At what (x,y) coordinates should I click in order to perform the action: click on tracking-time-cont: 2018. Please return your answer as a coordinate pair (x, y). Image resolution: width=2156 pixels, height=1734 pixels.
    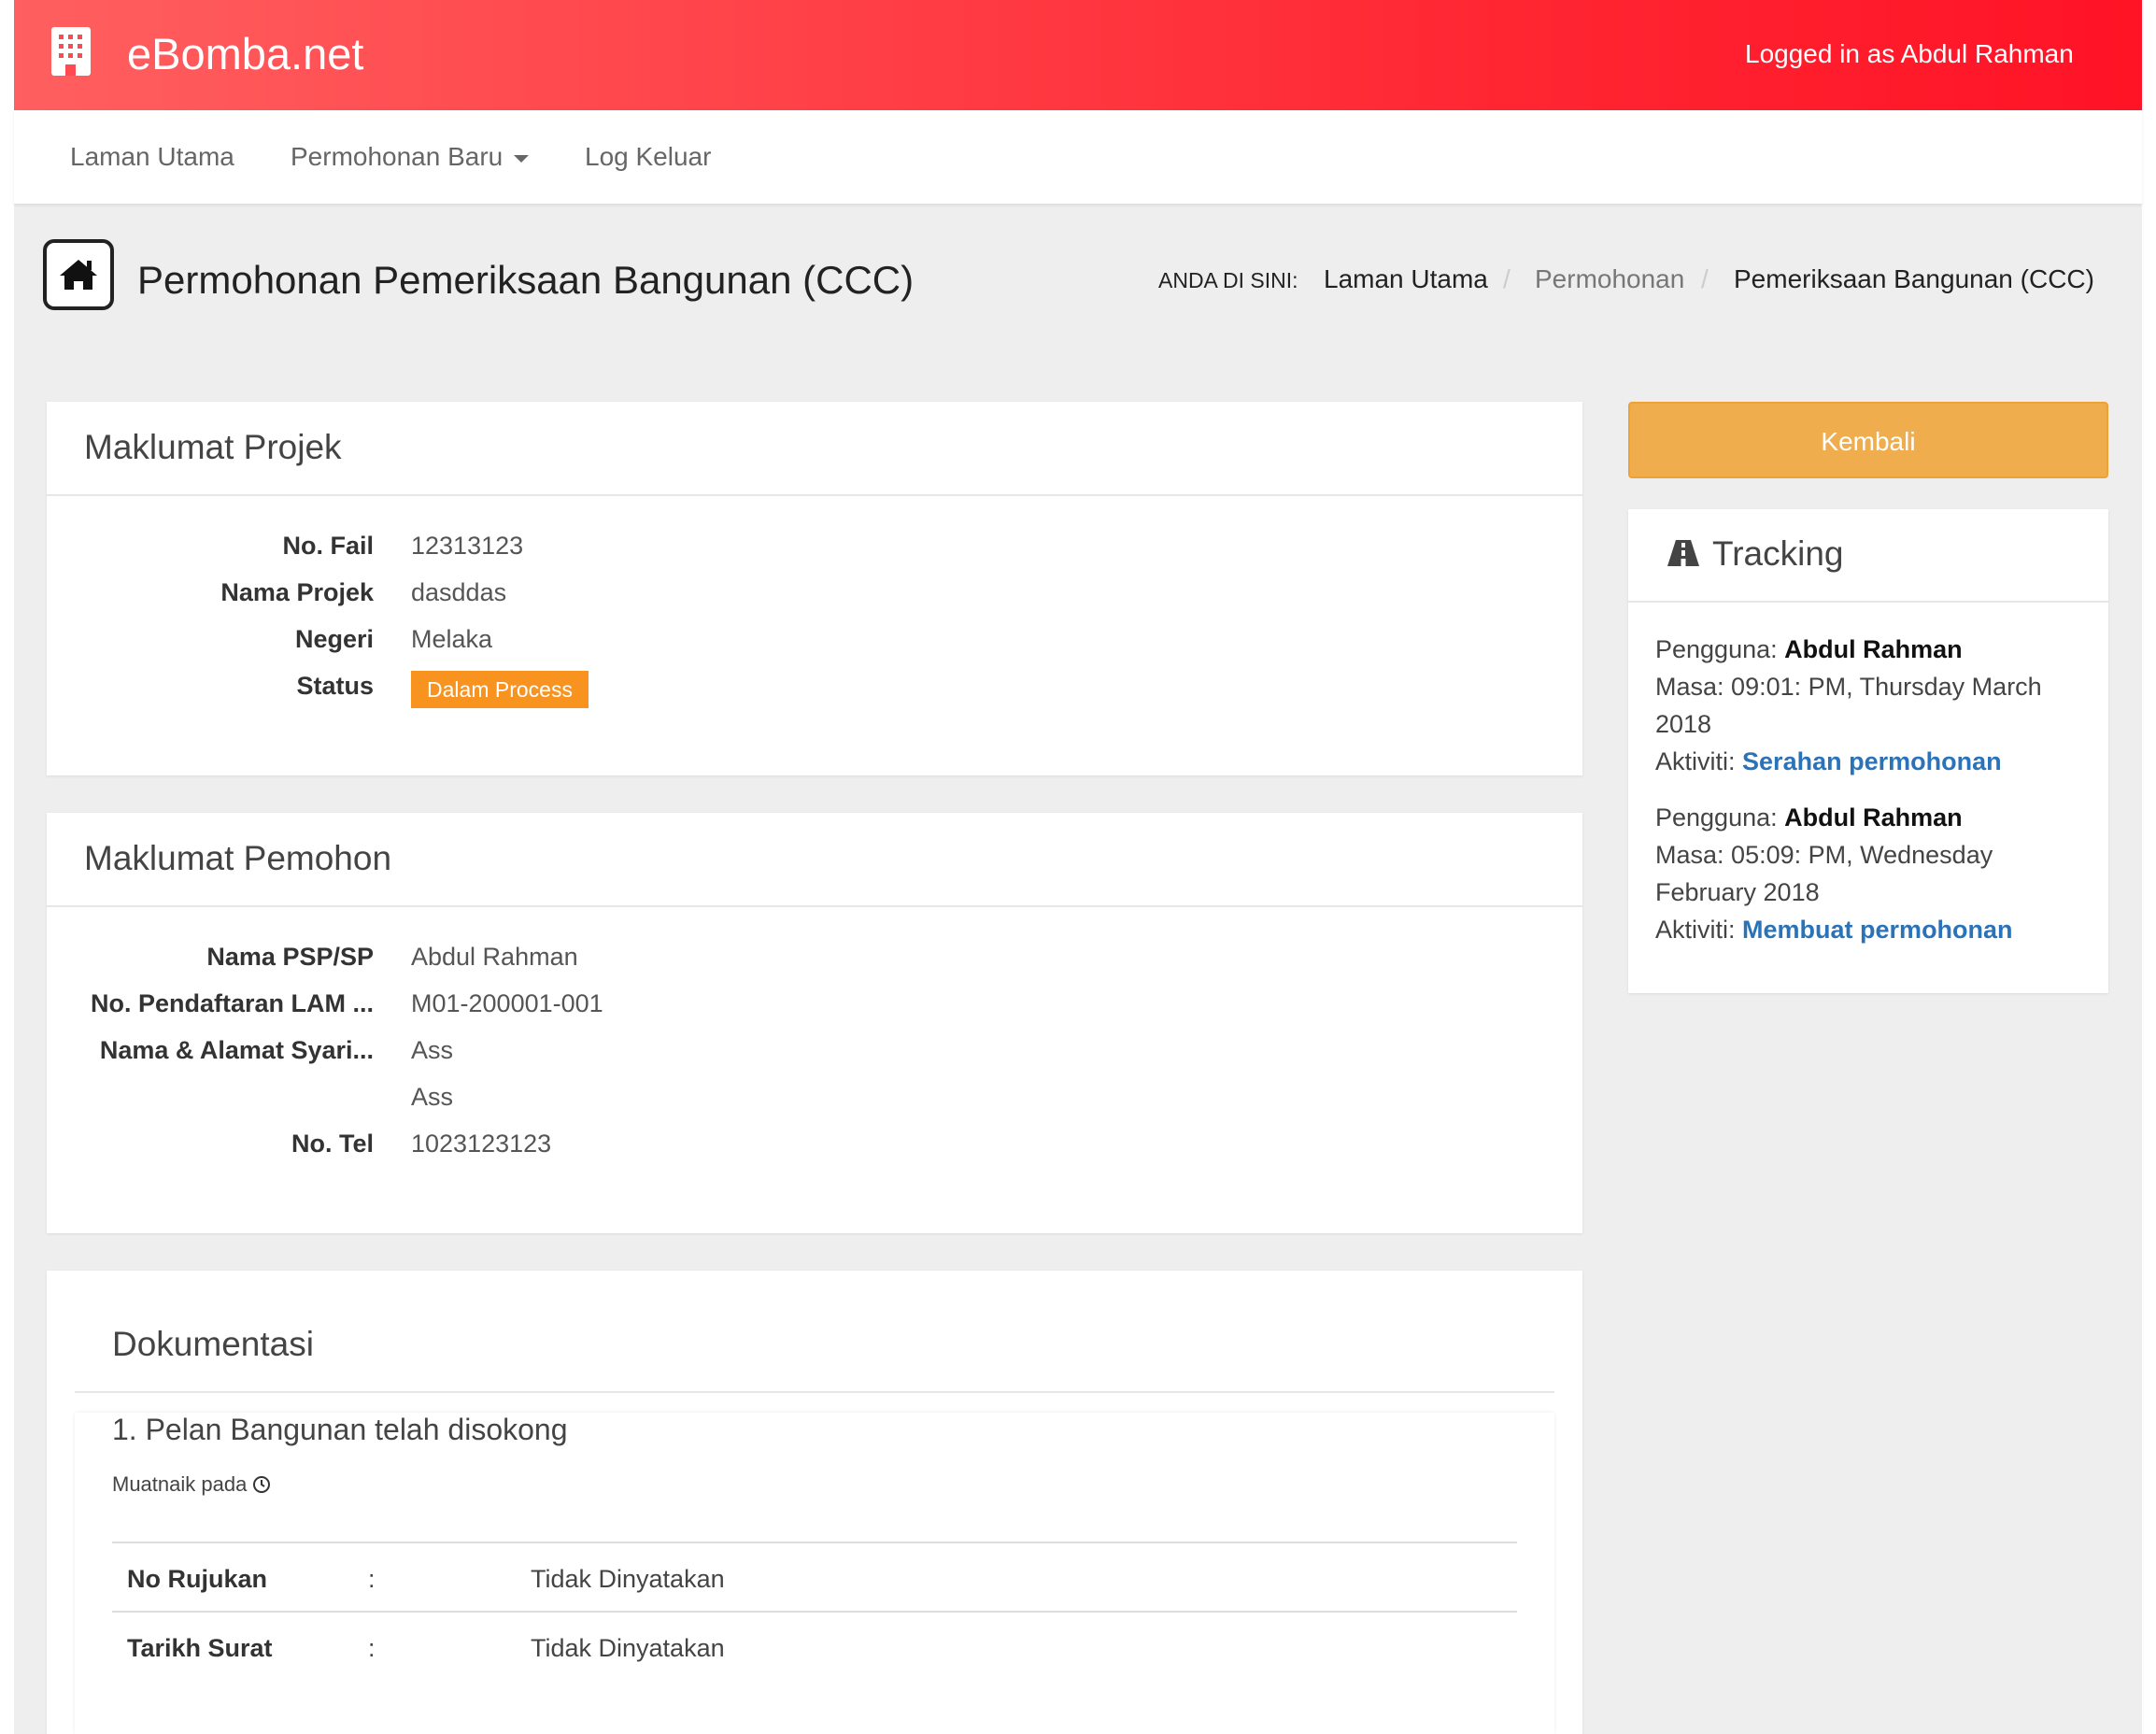
    Looking at the image, I should click on (1683, 724).